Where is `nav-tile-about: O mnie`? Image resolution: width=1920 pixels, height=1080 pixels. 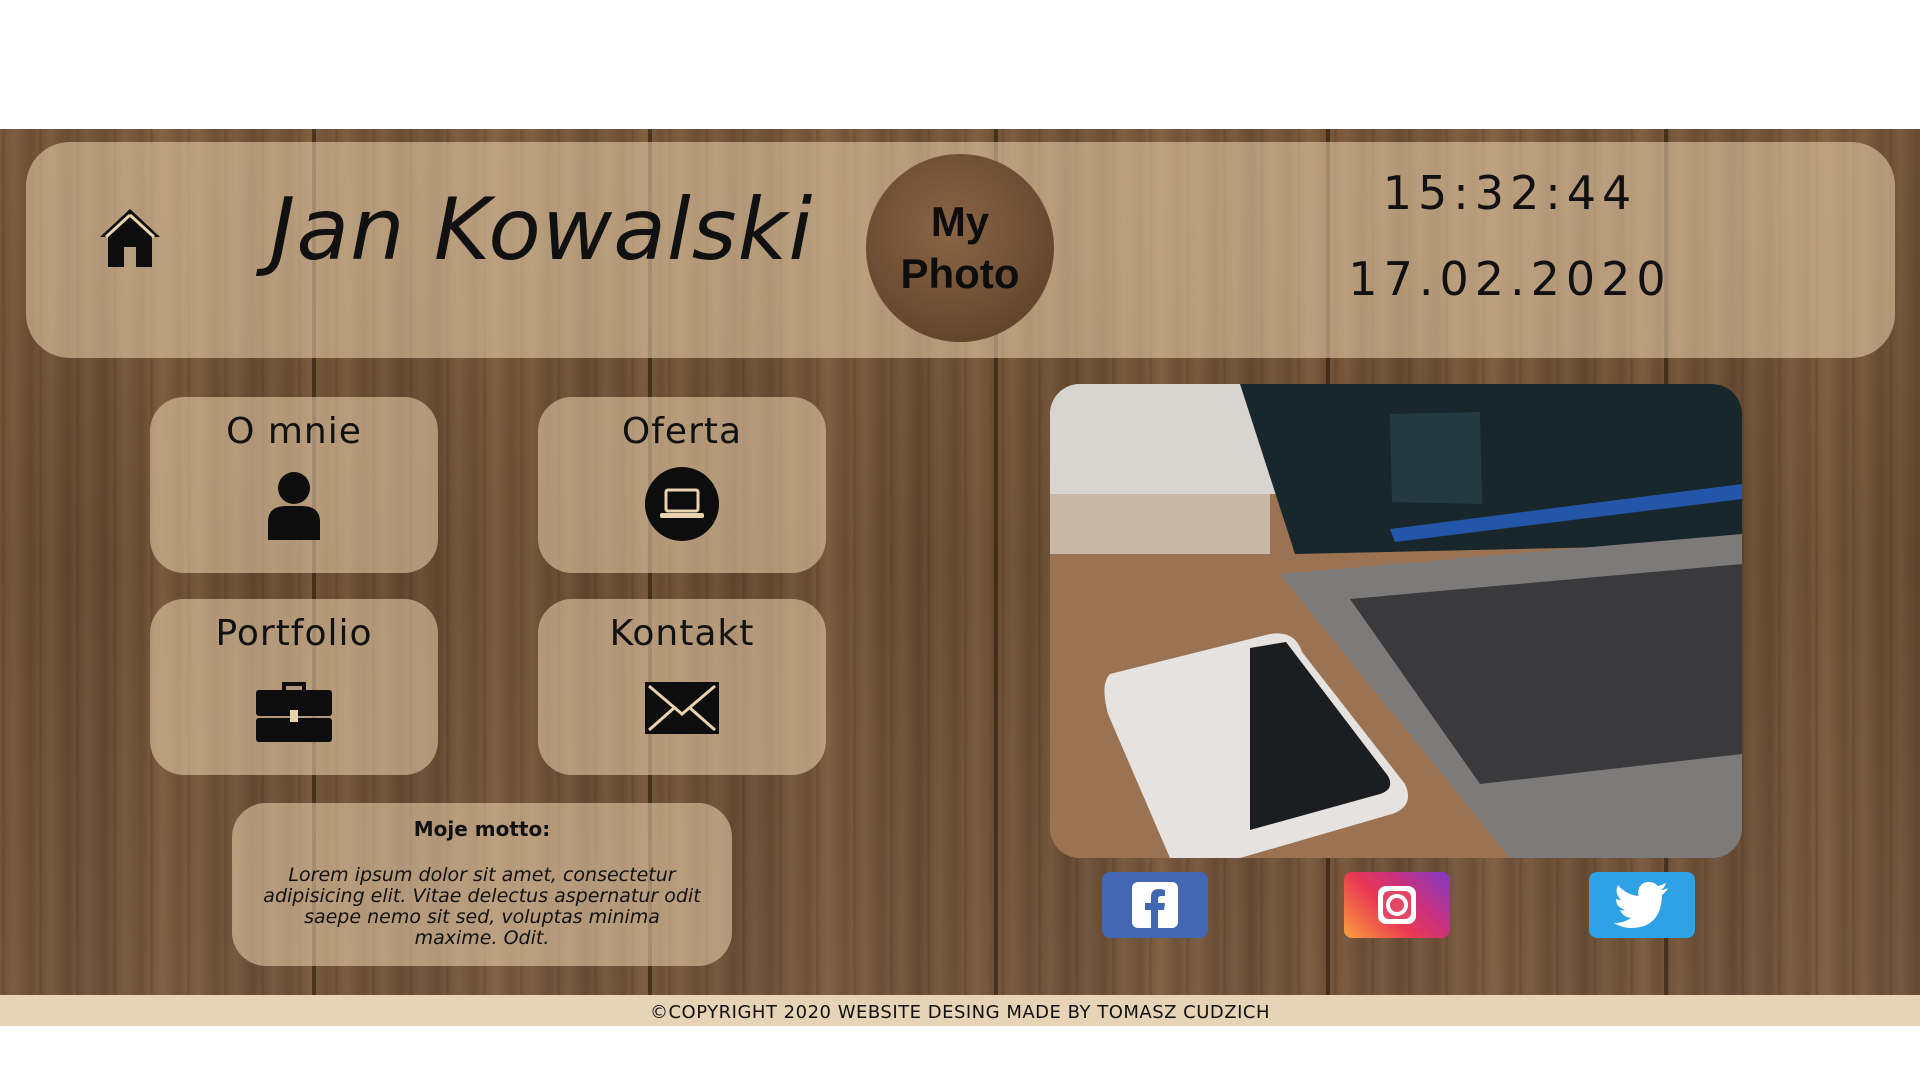
nav-tile-about: O mnie is located at coordinates (294, 485).